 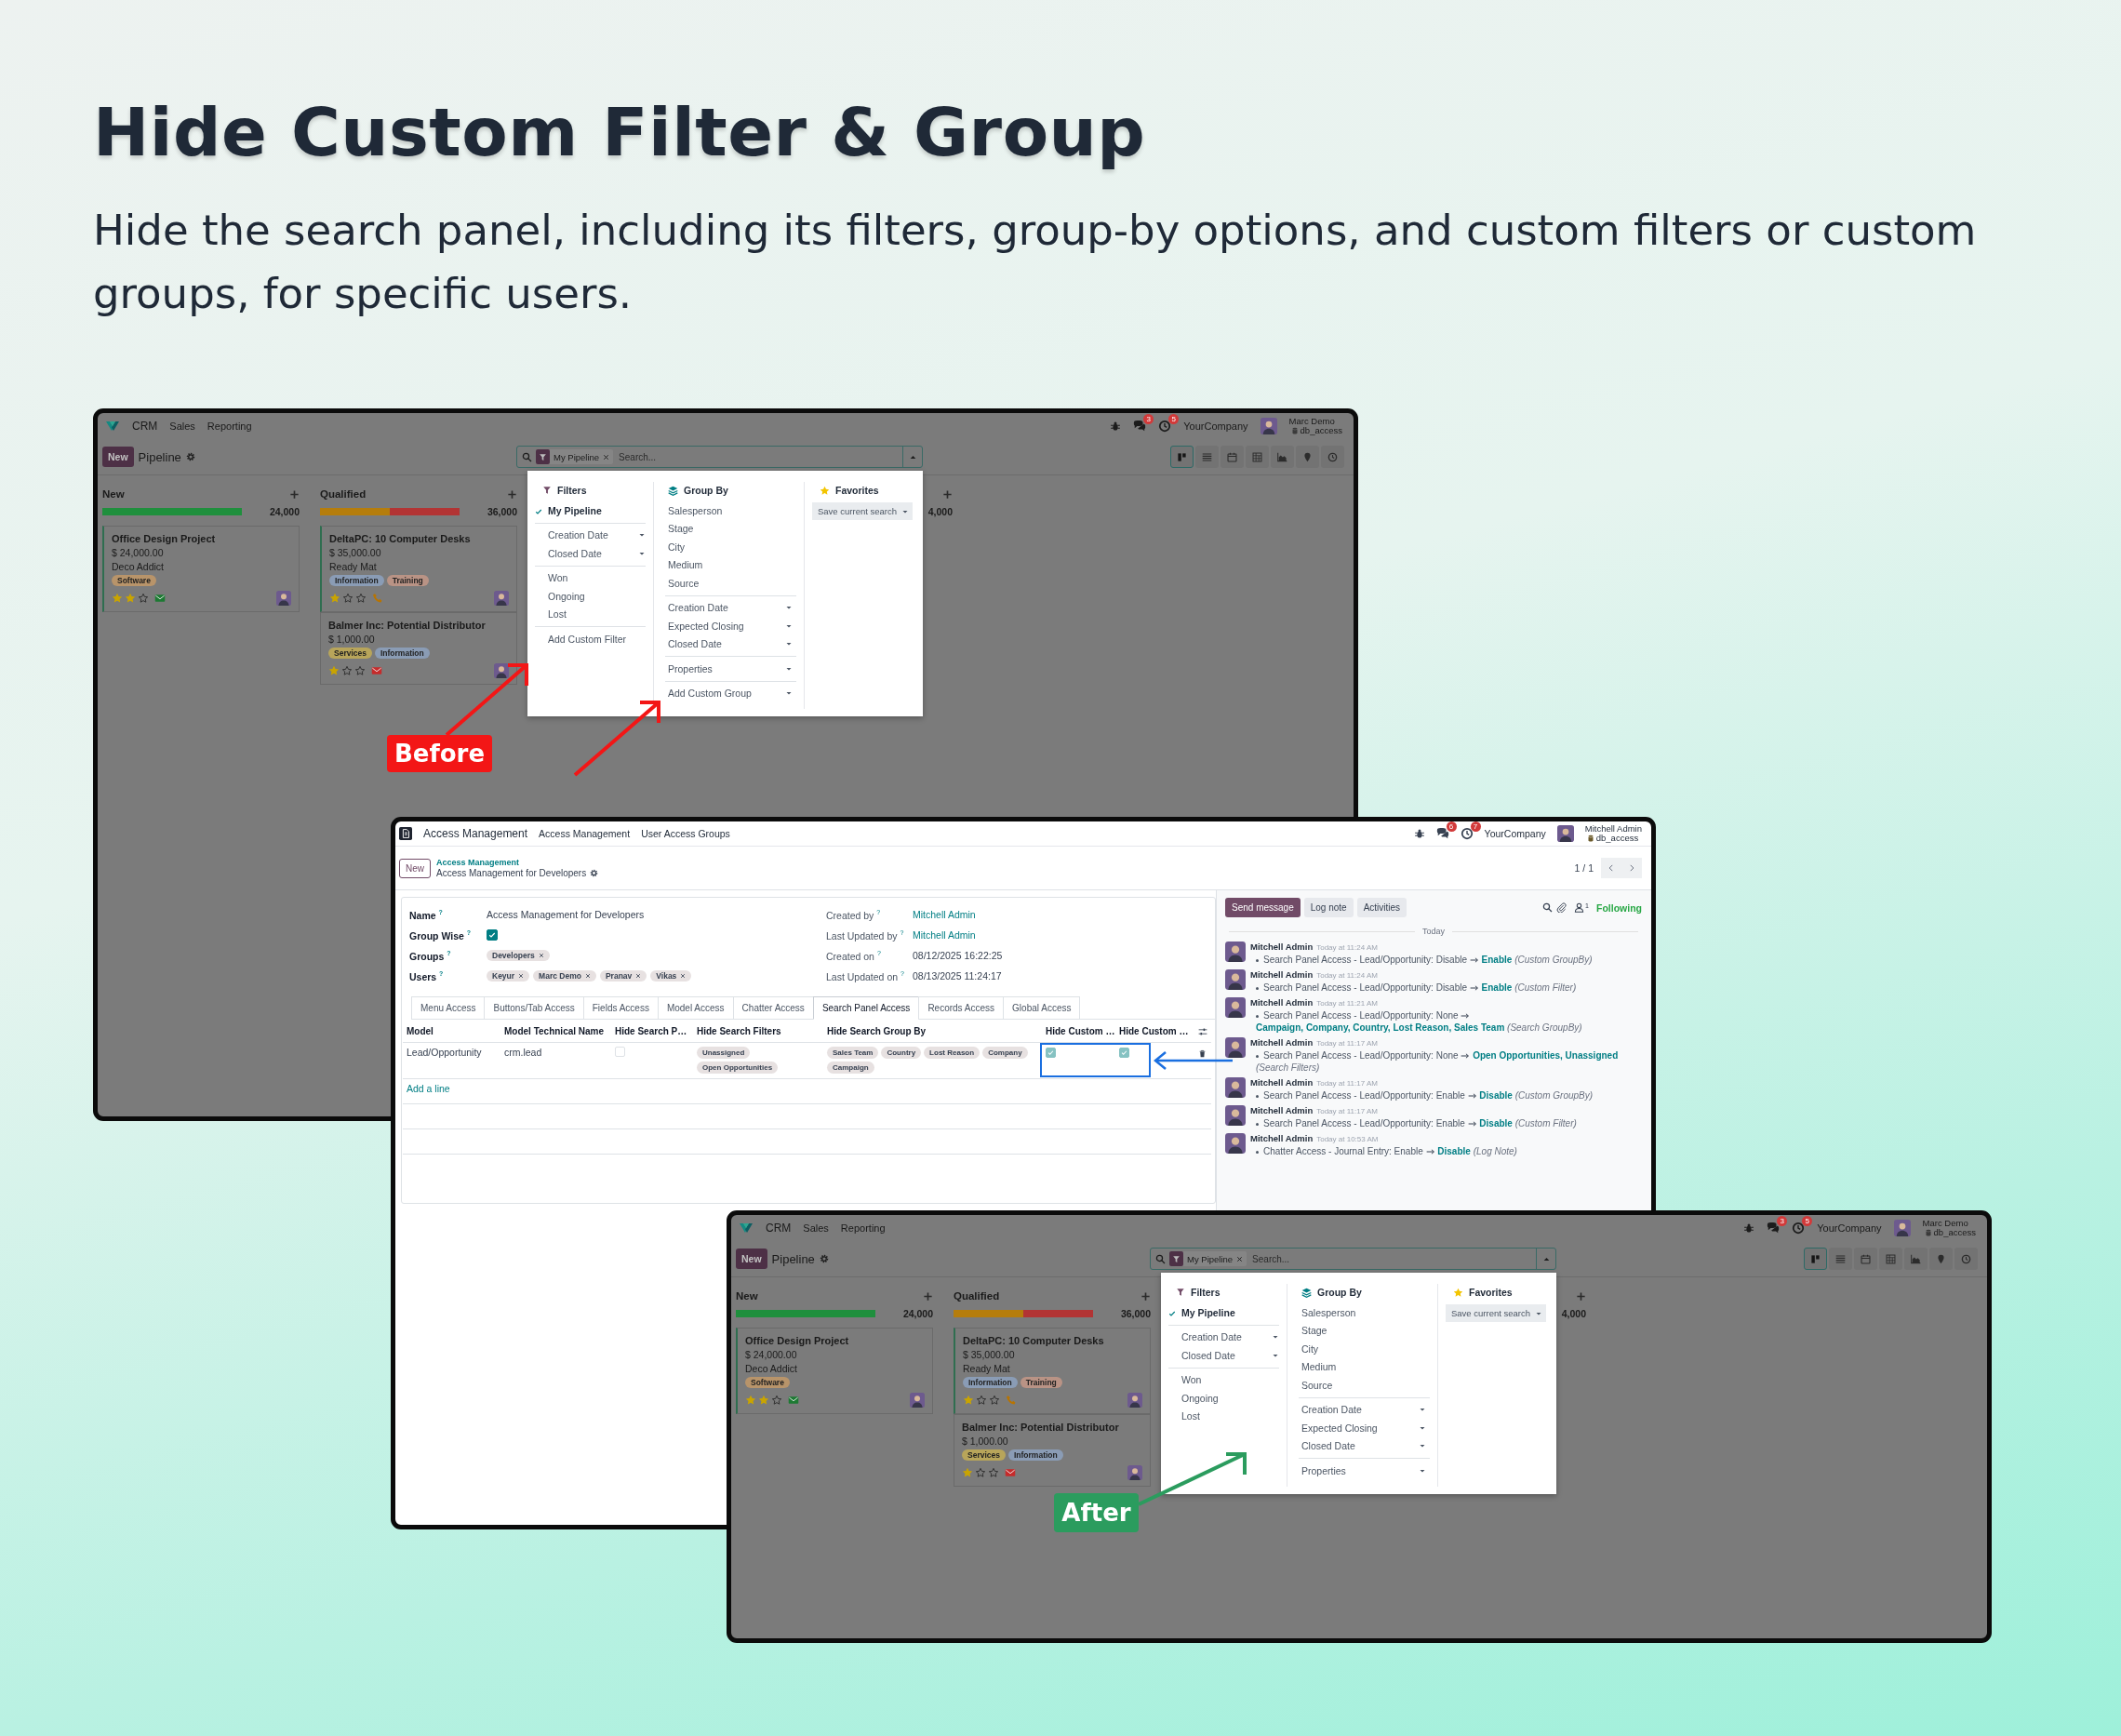 I want to click on group-by-option: City, so click(x=1364, y=1349).